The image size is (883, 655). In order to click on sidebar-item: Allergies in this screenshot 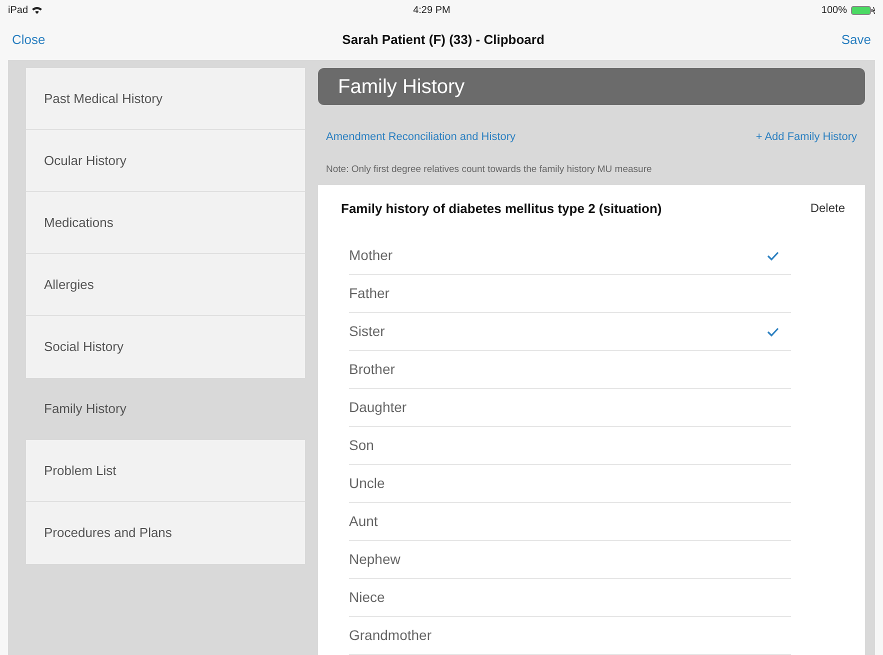, I will do `click(165, 285)`.